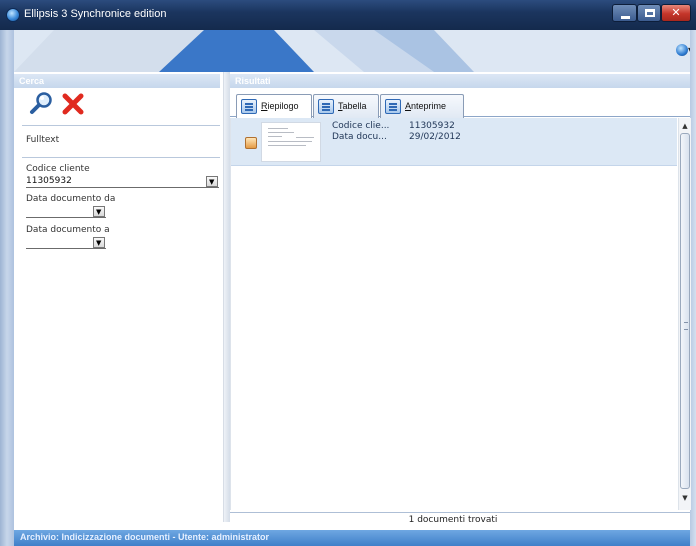 Image resolution: width=696 pixels, height=546 pixels. I want to click on tab-tabella: Tabella, so click(346, 106).